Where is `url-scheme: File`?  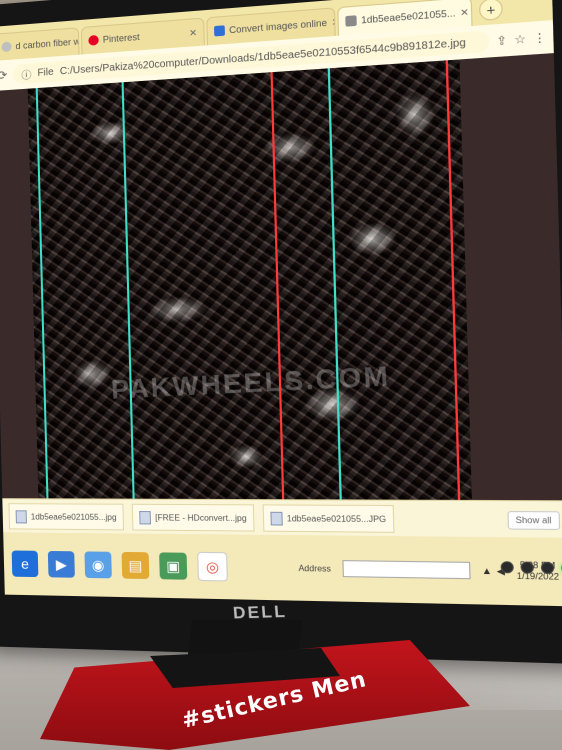 url-scheme: File is located at coordinates (45, 72).